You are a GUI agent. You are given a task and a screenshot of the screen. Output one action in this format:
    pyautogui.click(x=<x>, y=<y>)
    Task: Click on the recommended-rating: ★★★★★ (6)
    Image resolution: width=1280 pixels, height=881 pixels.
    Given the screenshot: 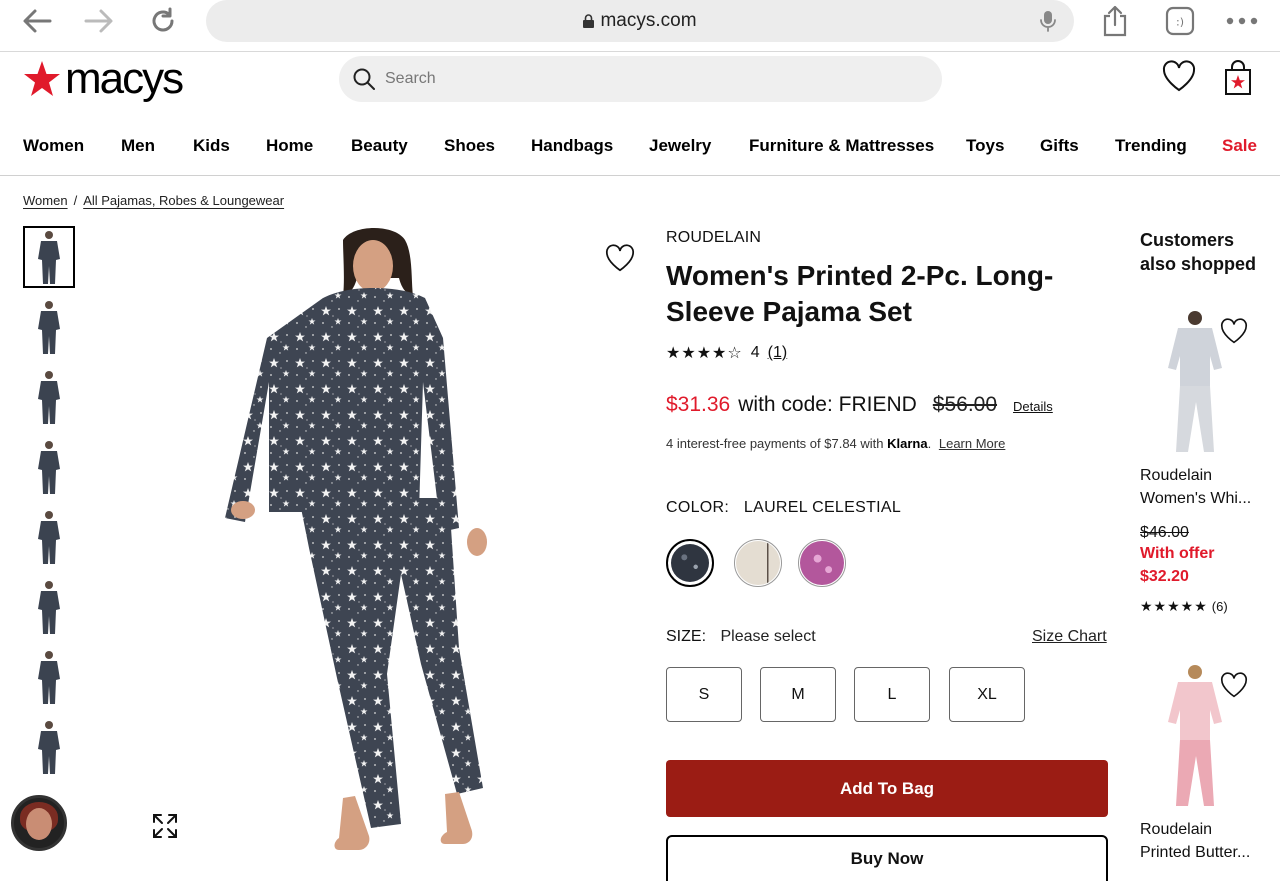 What is the action you would take?
    pyautogui.click(x=1205, y=606)
    